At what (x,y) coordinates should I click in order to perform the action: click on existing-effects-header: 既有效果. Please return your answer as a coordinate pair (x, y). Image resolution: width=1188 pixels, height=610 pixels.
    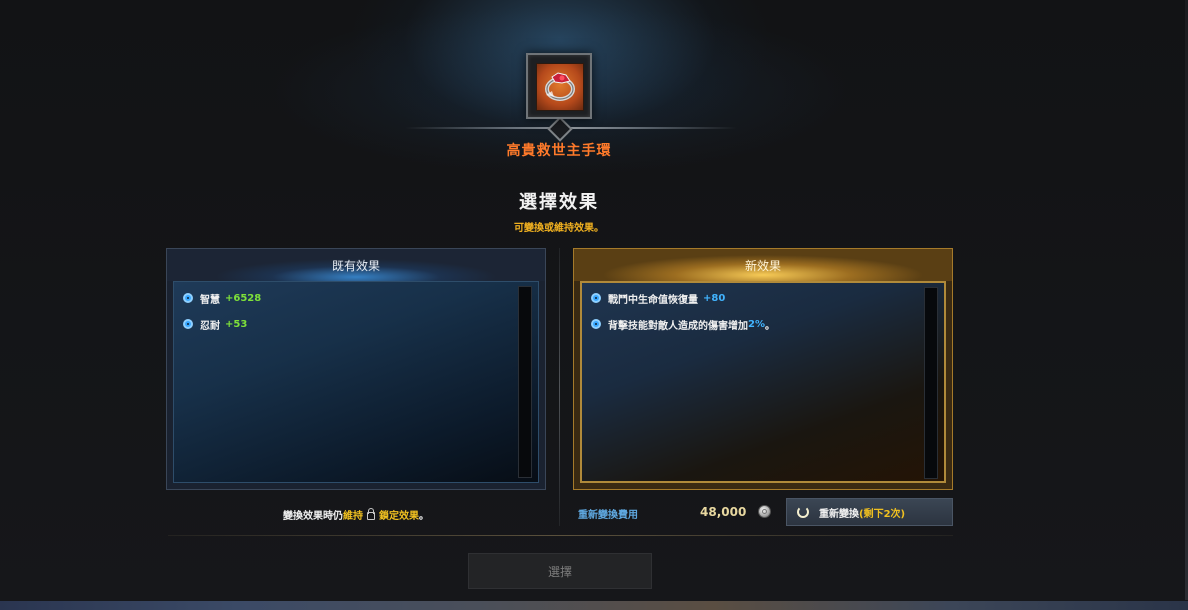
    Looking at the image, I should click on (356, 265).